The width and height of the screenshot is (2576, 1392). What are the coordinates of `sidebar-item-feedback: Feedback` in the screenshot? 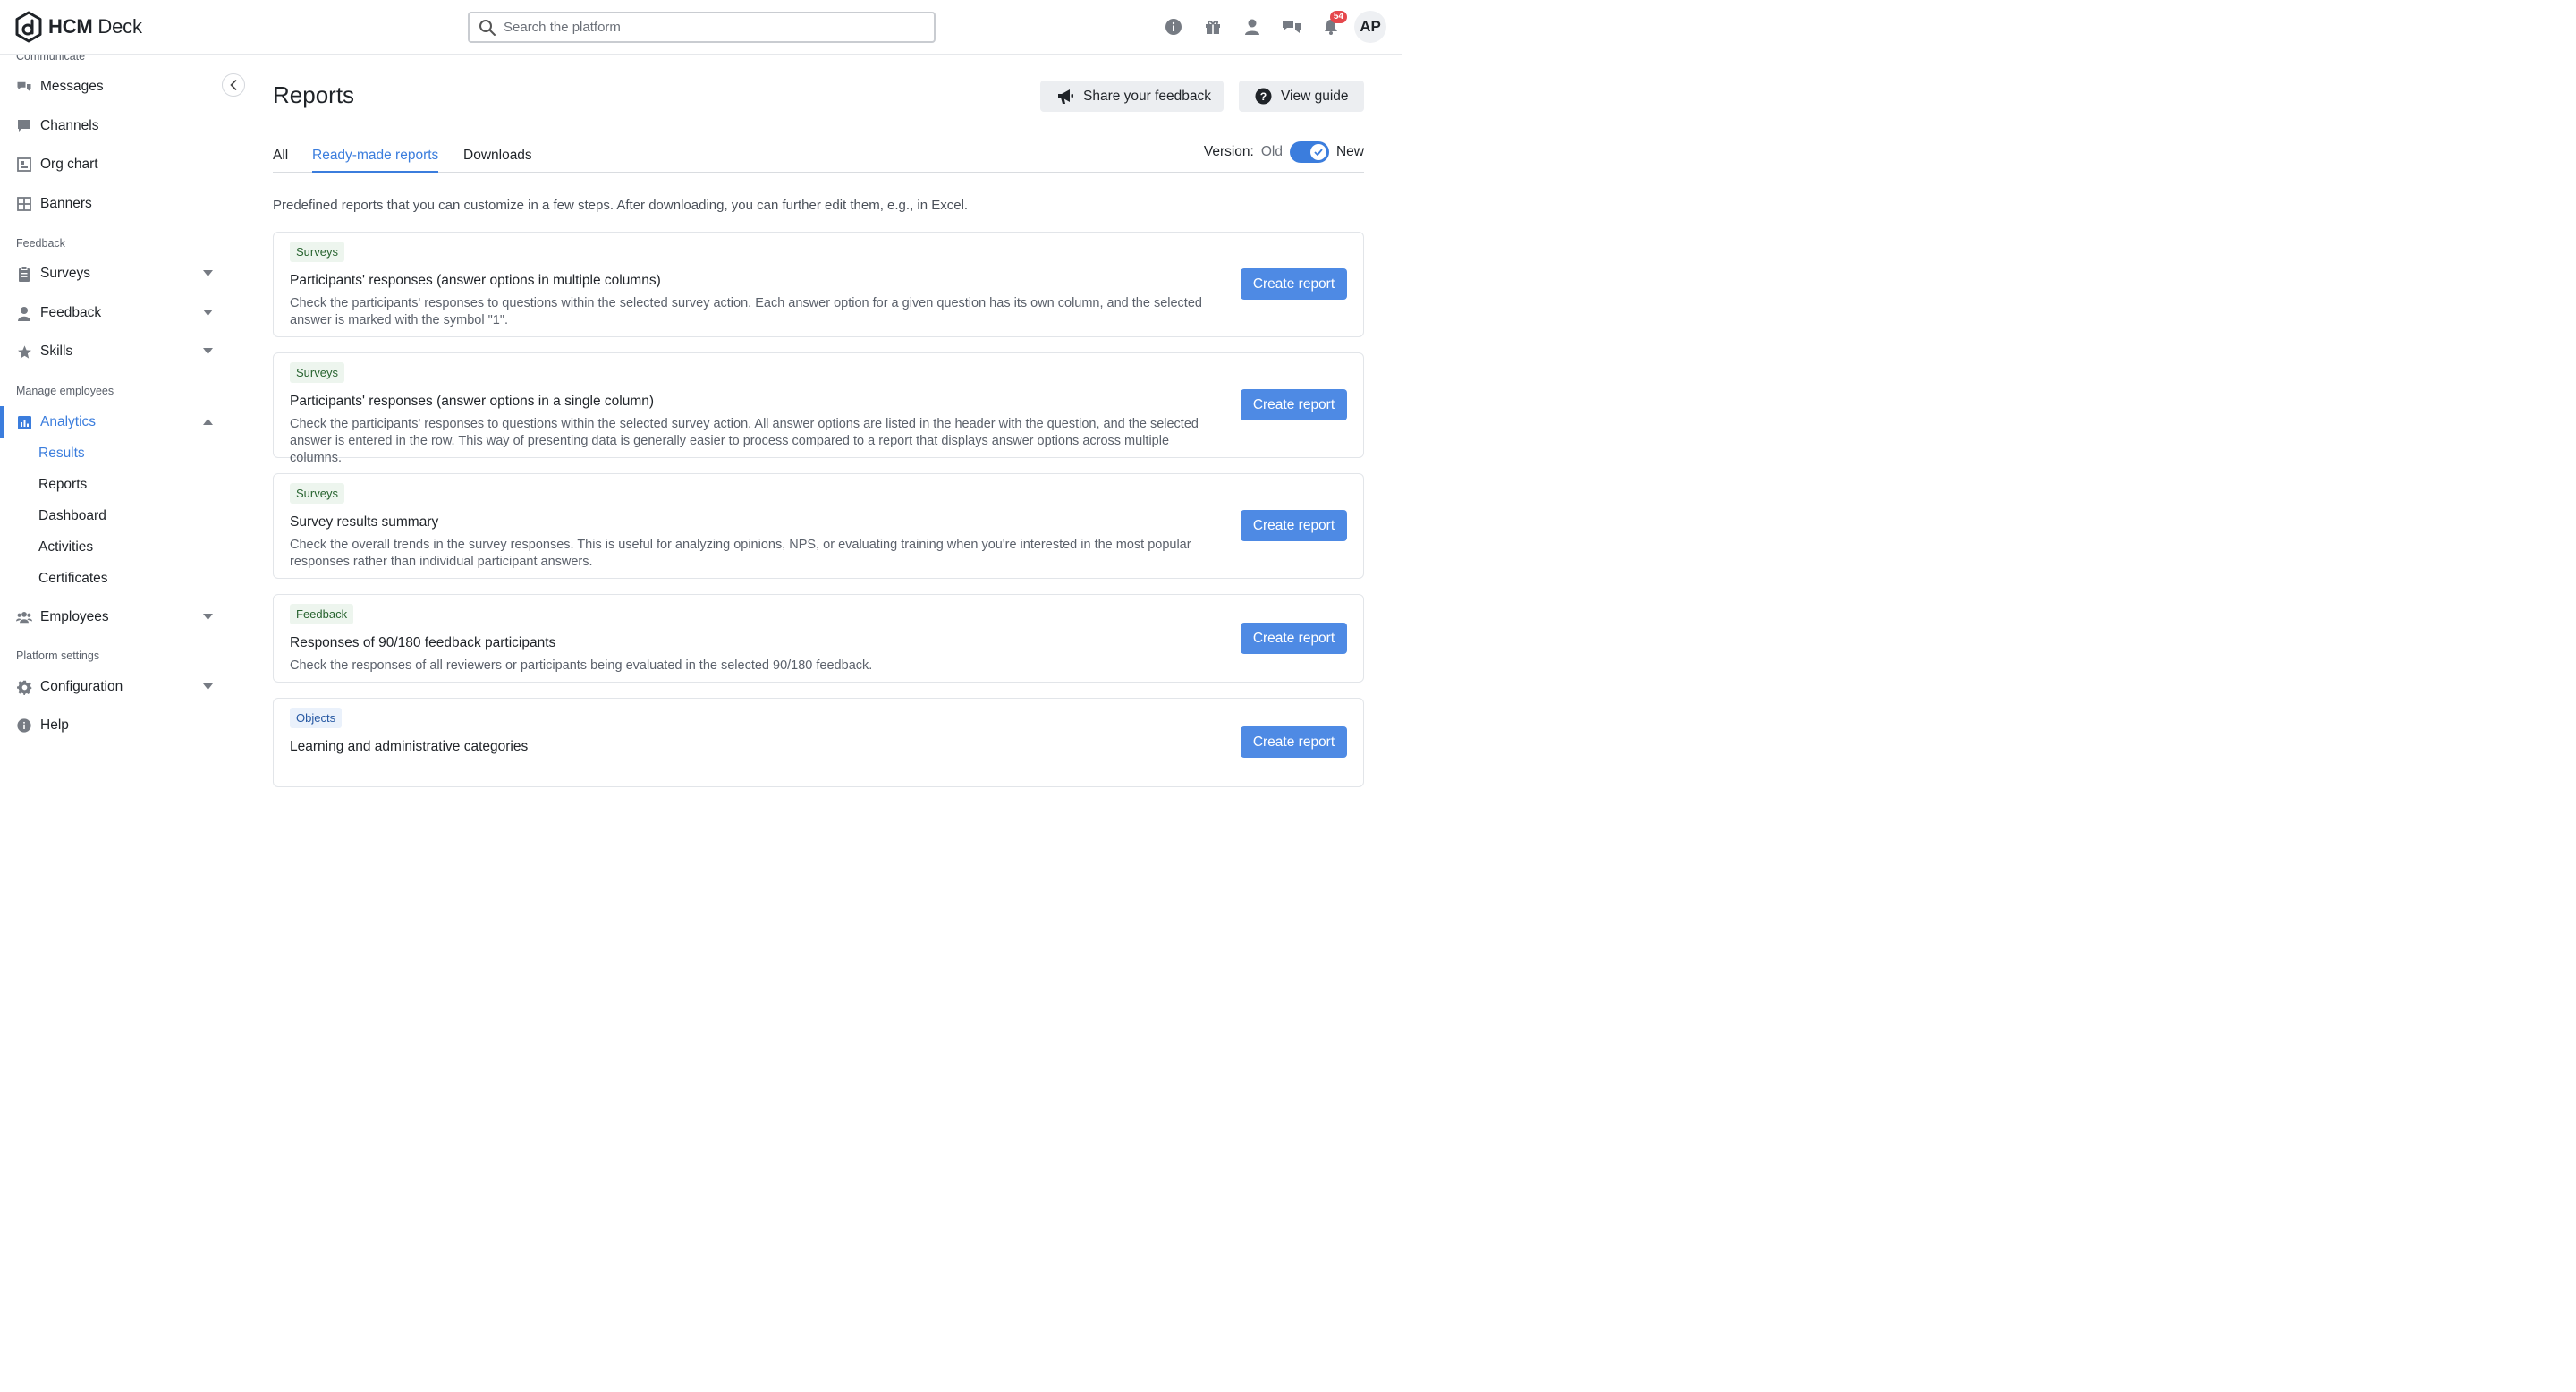 It's located at (116, 313).